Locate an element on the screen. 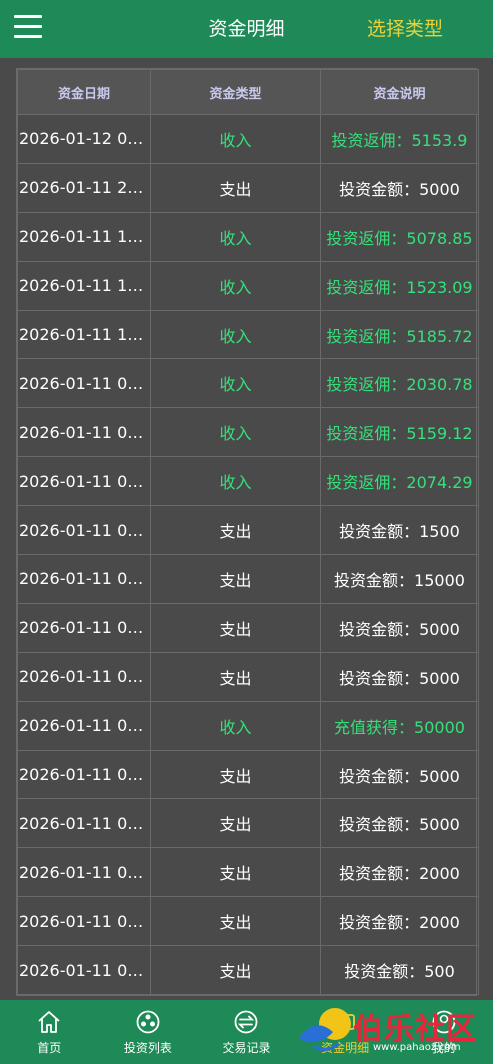 The width and height of the screenshot is (493, 1064). desc-cell: 投资返佣：5185.72 is located at coordinates (399, 334).